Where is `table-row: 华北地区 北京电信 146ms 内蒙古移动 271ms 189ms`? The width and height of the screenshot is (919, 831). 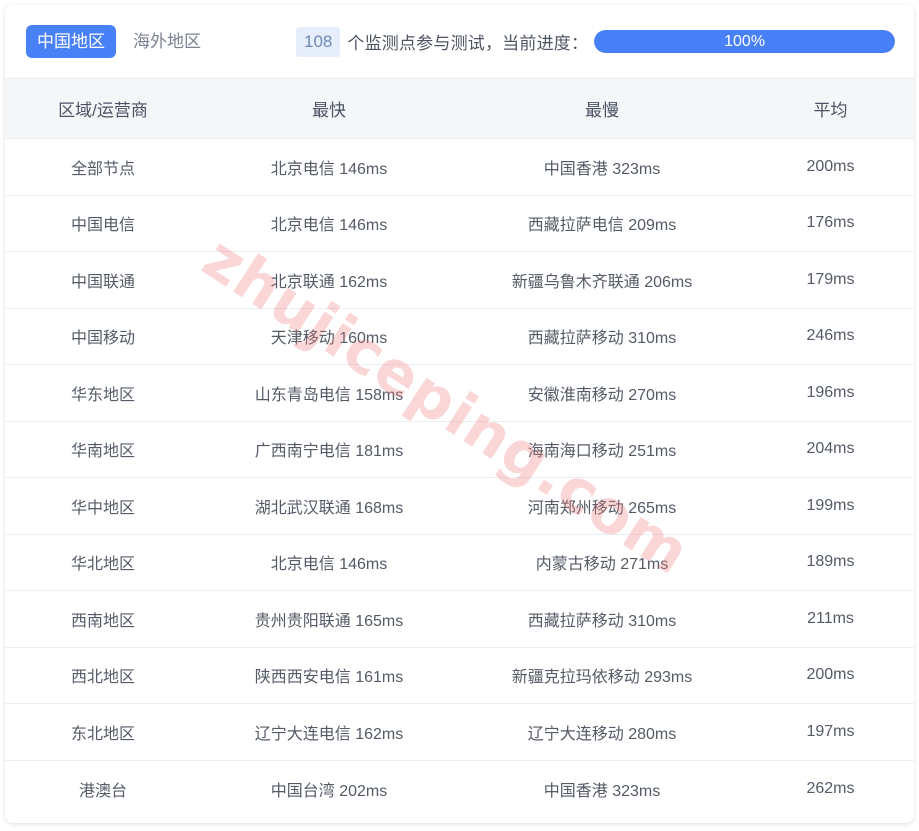 table-row: 华北地区 北京电信 146ms 内蒙古移动 271ms 189ms is located at coordinates (459, 562).